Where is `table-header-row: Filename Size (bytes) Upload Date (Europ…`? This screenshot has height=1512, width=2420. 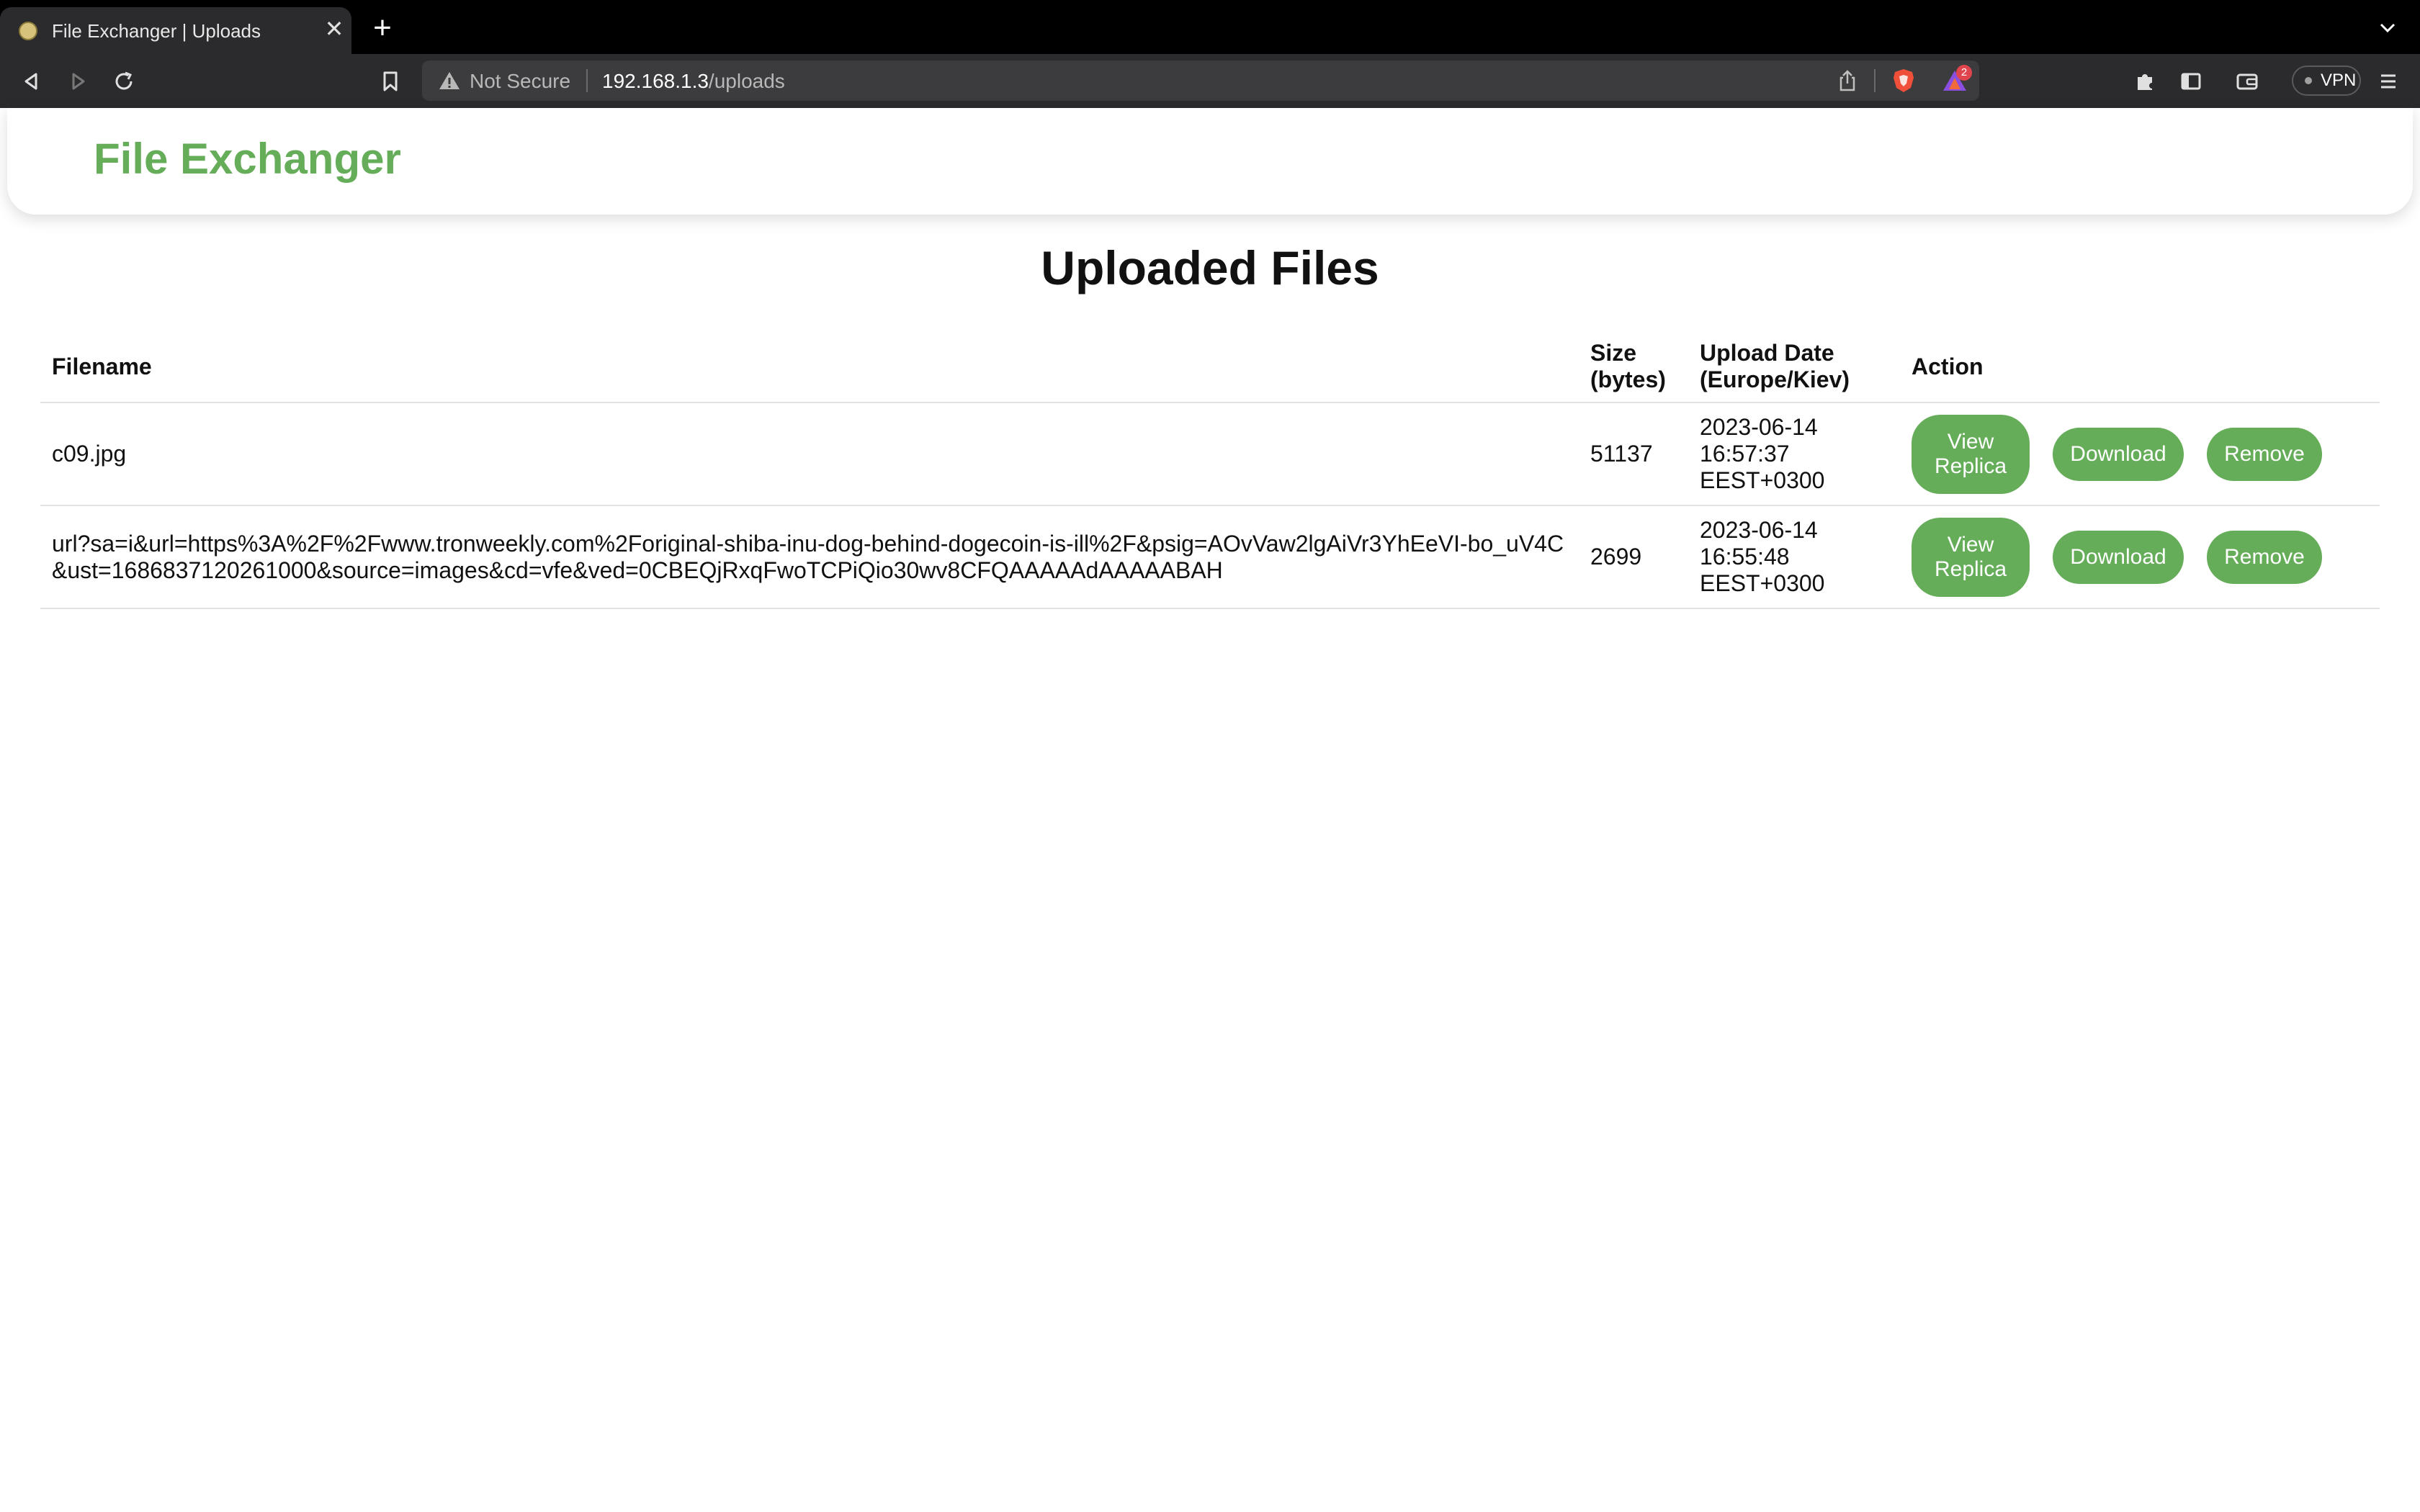 table-header-row: Filename Size (bytes) Upload Date (Europ… is located at coordinates (1210, 367).